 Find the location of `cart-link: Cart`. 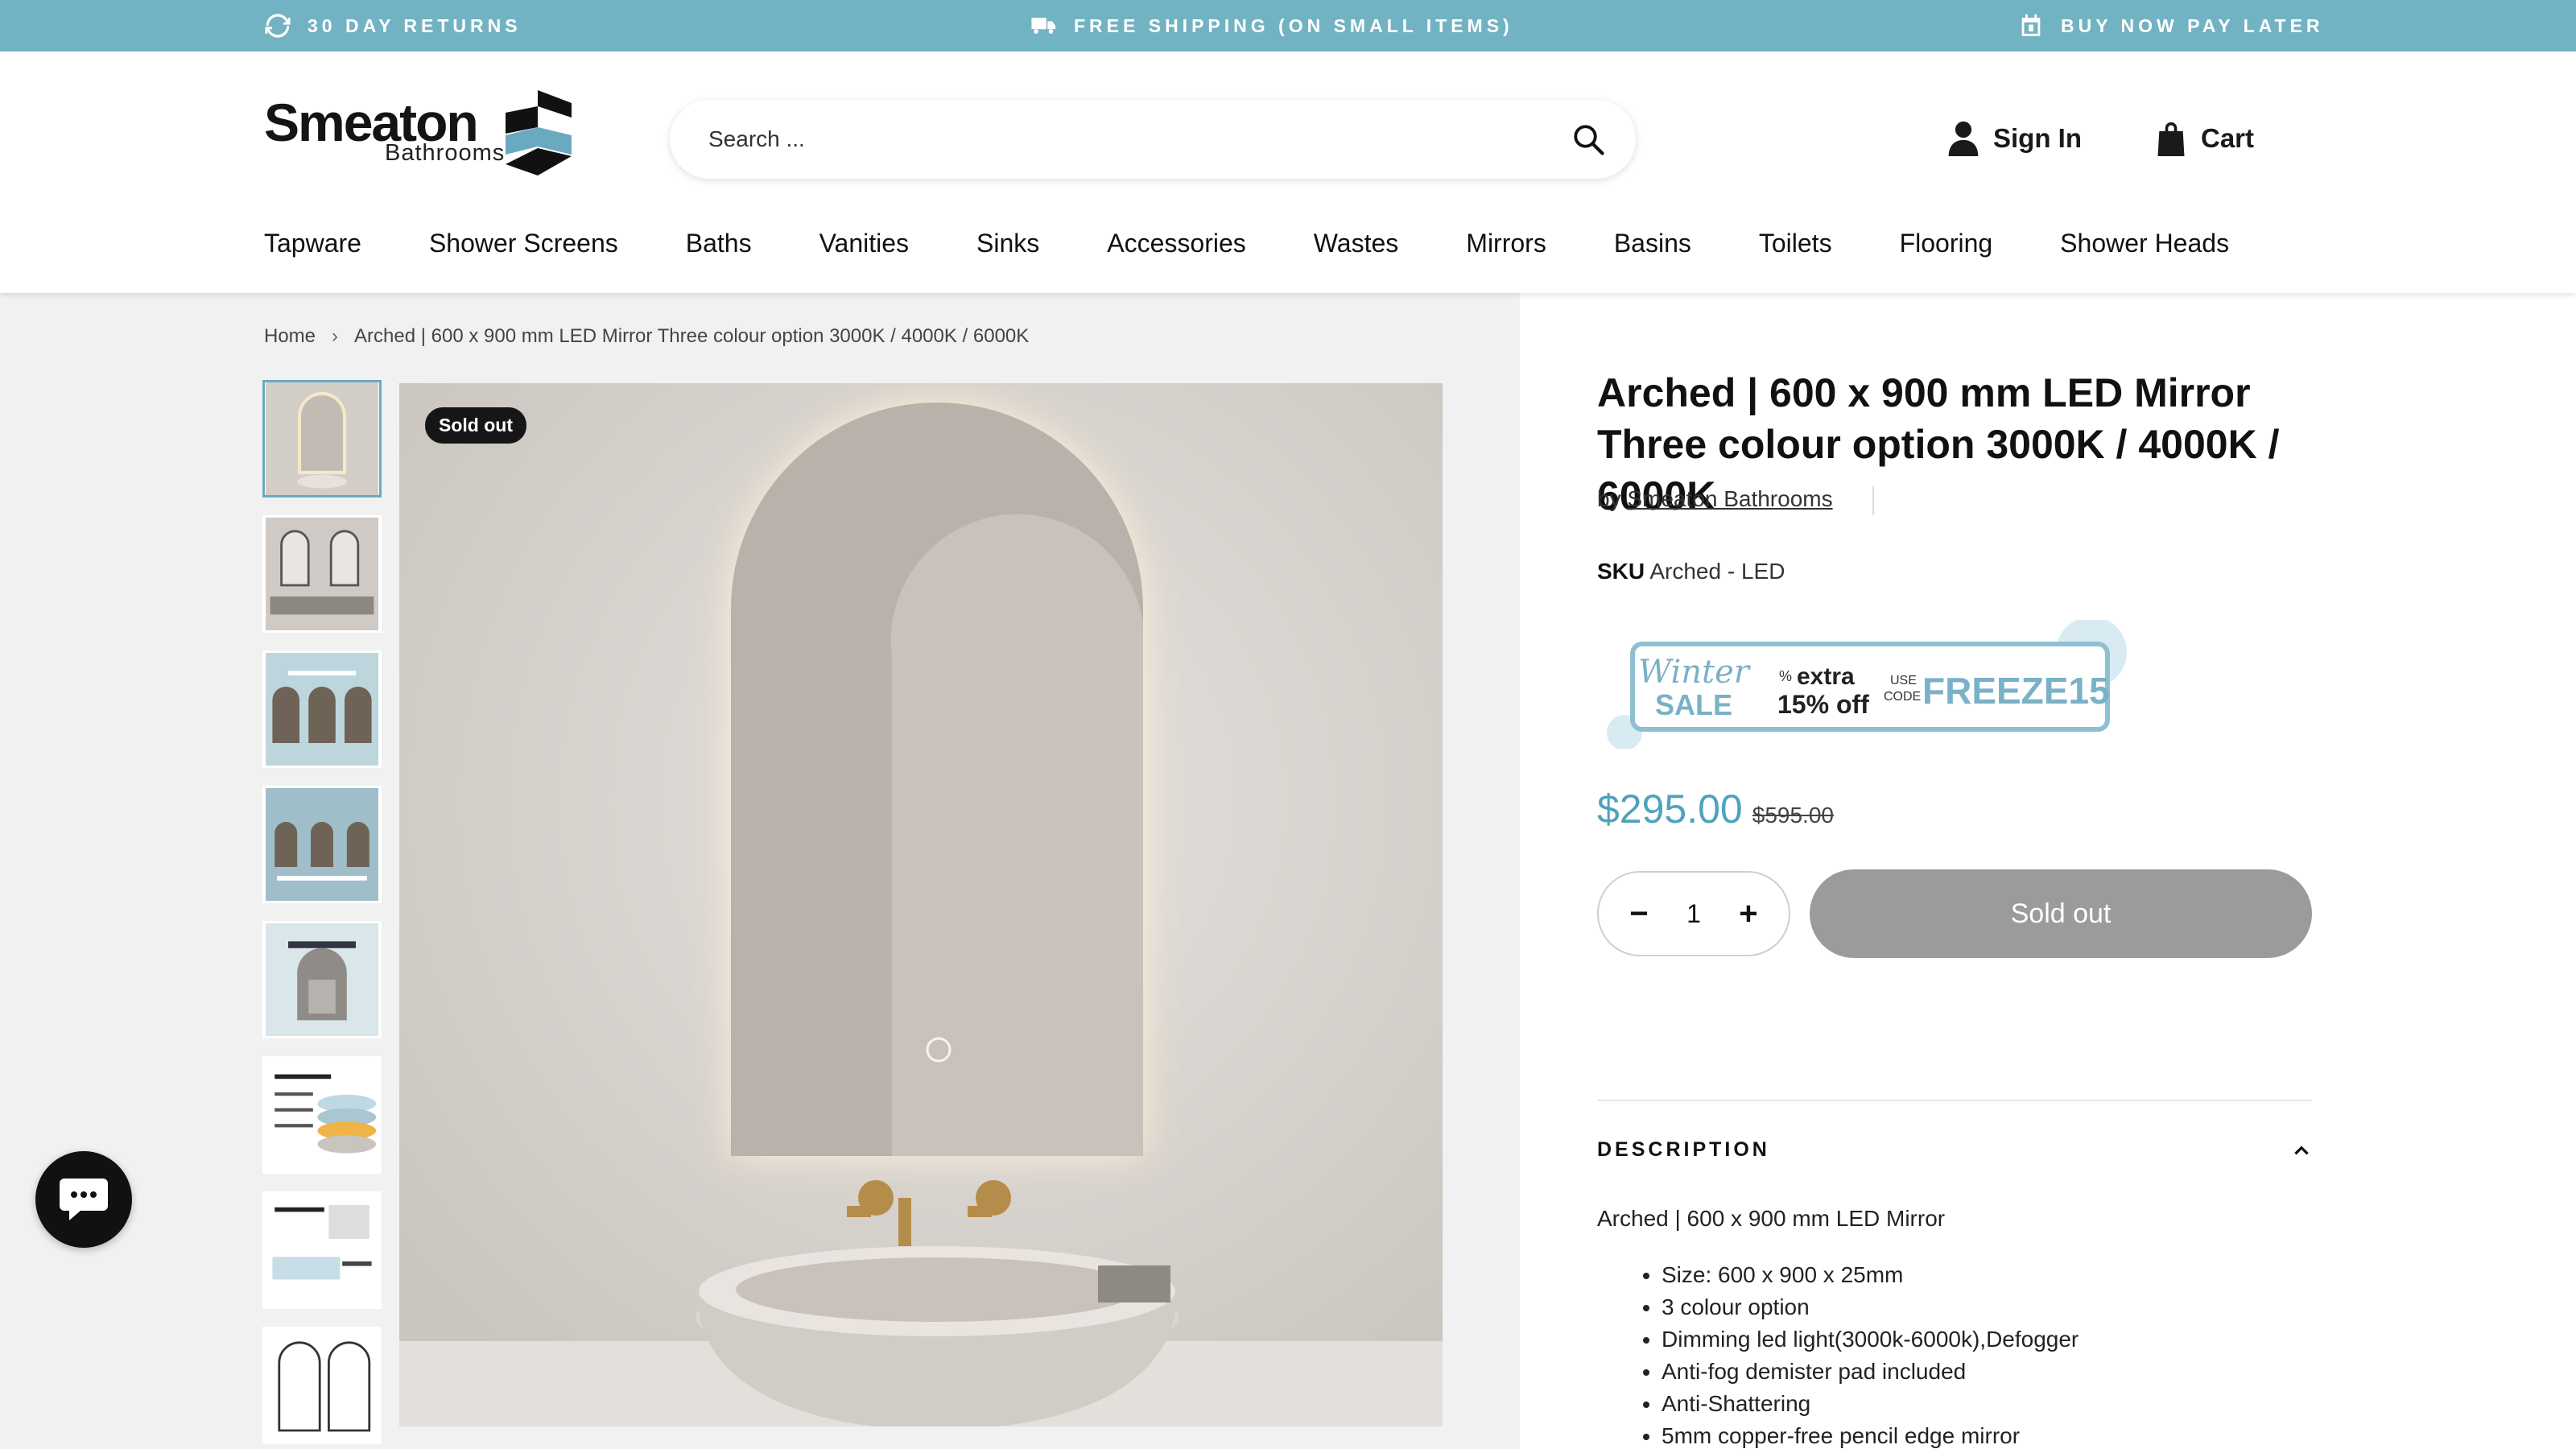

cart-link: Cart is located at coordinates (2205, 138).